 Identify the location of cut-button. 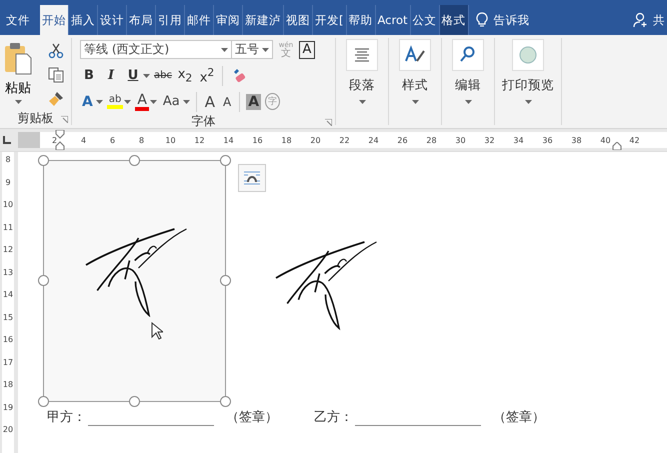
(56, 51).